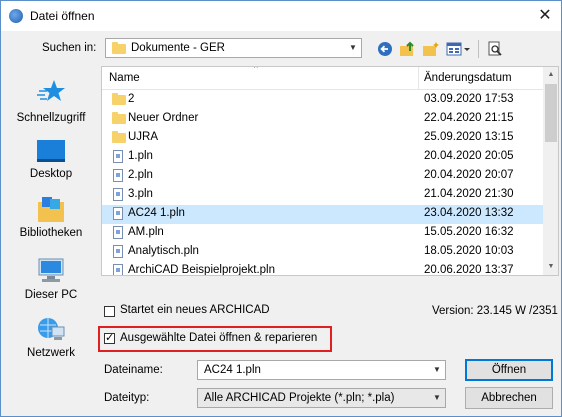  What do you see at coordinates (418, 78) in the screenshot?
I see `column-divider` at bounding box center [418, 78].